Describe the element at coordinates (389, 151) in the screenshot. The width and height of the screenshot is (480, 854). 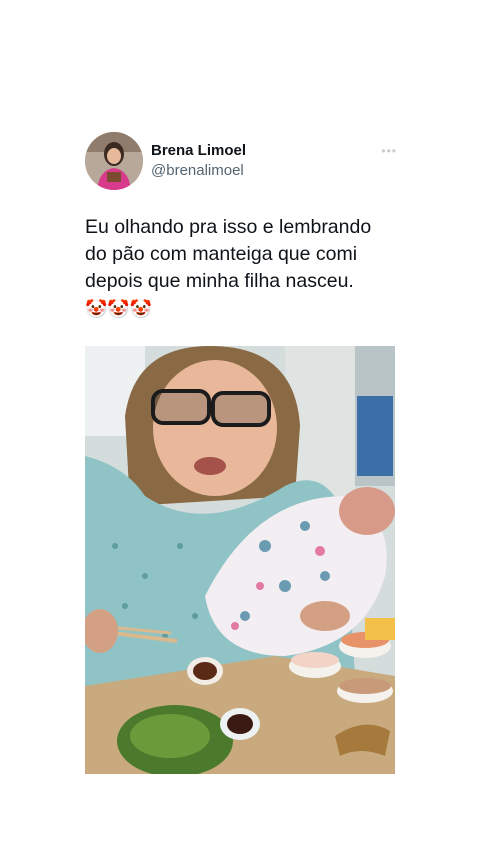
I see `more-options-icon: •••` at that location.